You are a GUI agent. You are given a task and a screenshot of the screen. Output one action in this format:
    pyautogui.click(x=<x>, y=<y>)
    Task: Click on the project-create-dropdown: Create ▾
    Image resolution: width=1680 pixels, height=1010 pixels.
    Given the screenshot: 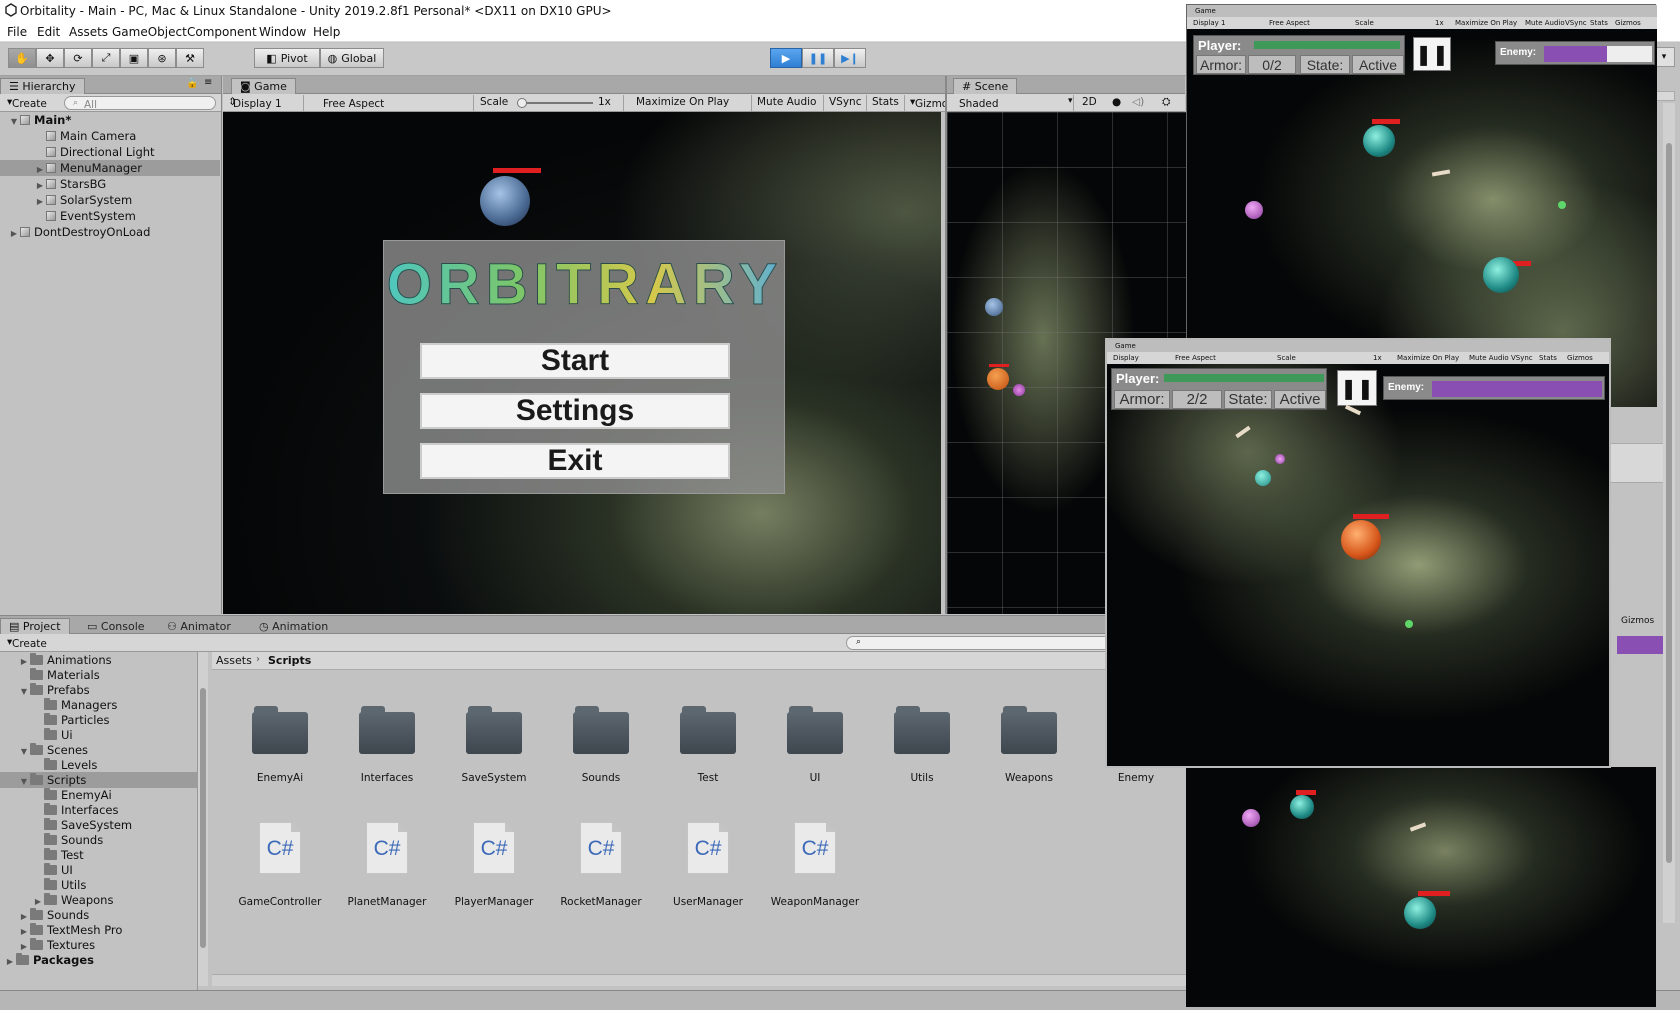 What is the action you would take?
    pyautogui.click(x=24, y=643)
    